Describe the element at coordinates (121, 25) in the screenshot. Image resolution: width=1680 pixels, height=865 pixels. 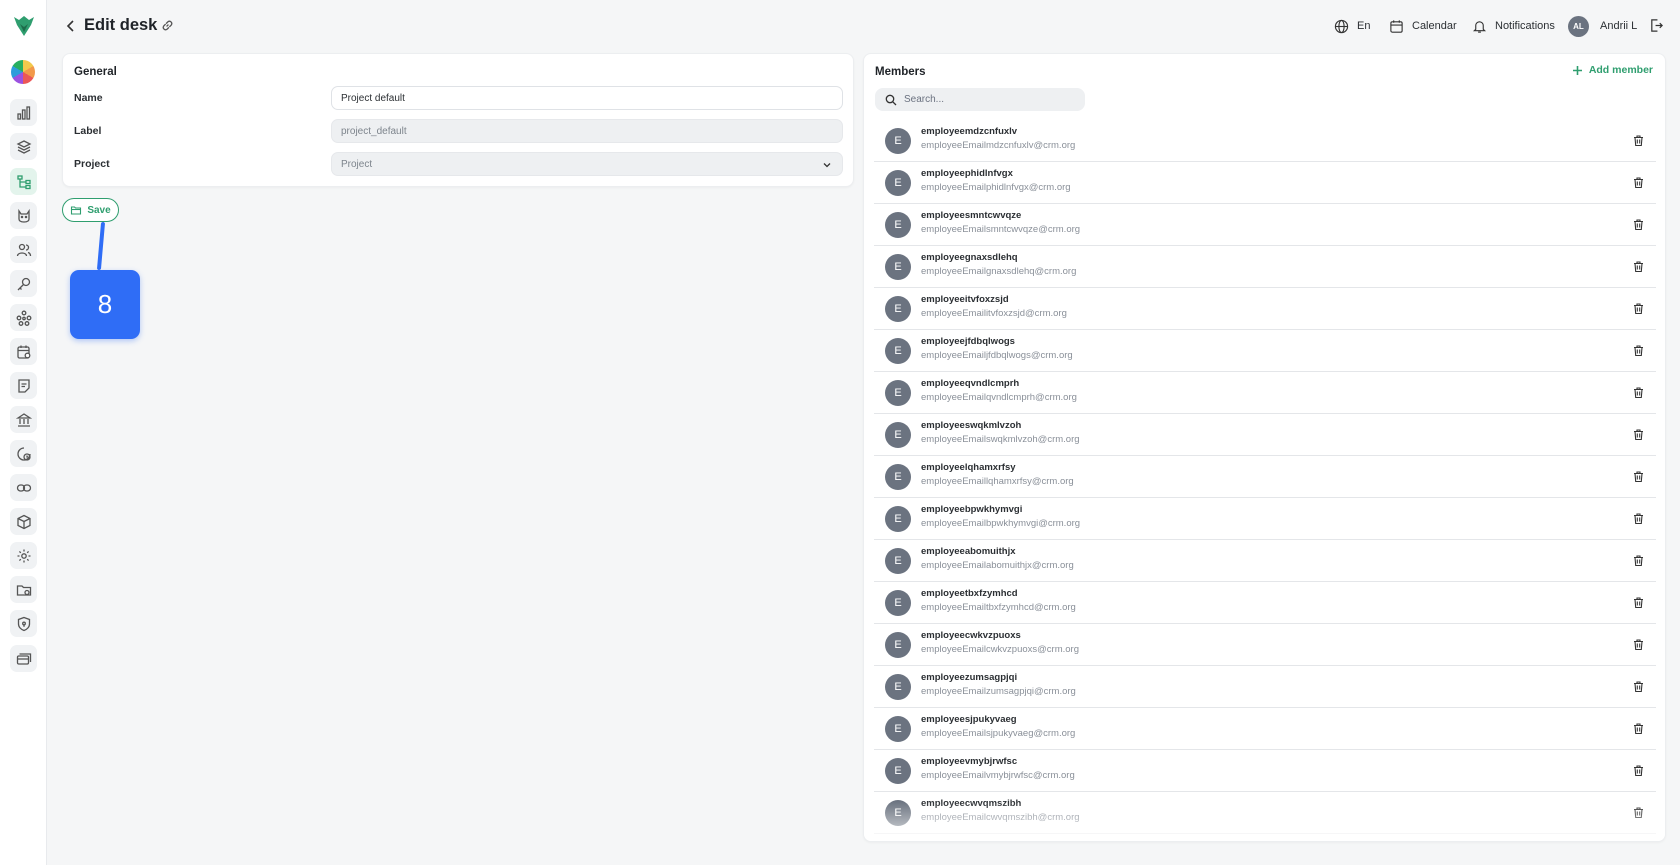
I see `page-title: Edit desk` at that location.